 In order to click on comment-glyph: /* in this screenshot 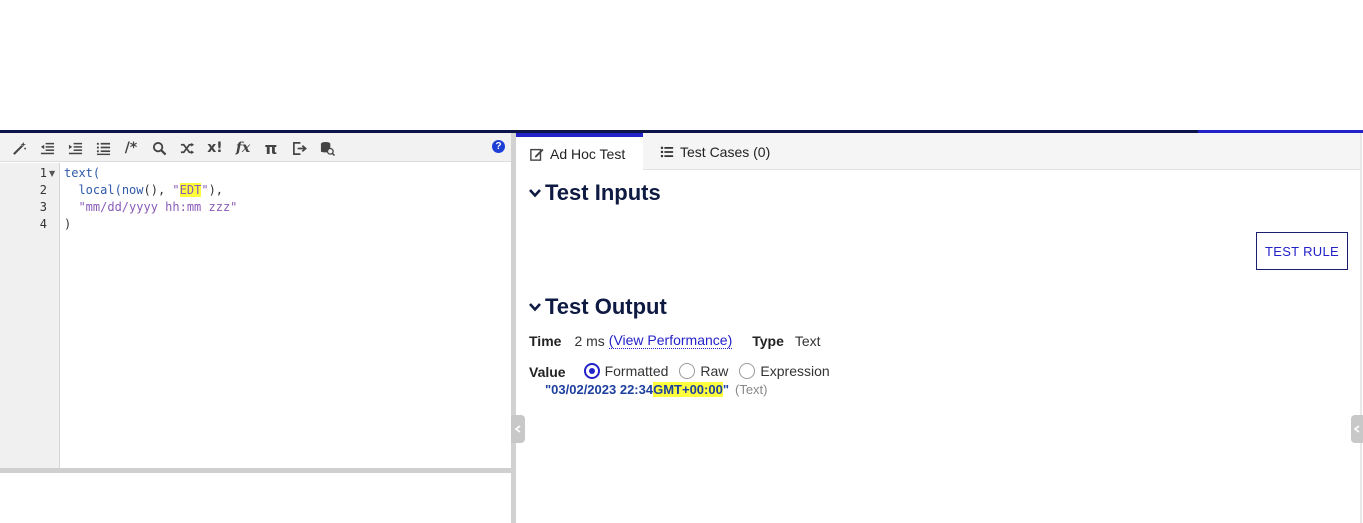, I will do `click(131, 148)`.